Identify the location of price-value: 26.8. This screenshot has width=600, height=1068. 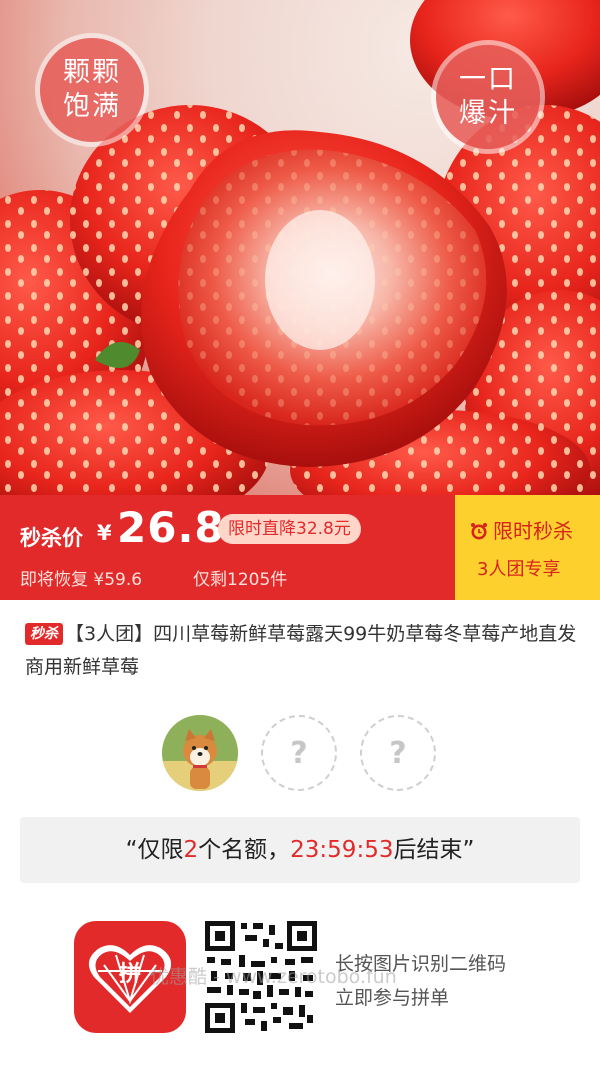
(171, 527).